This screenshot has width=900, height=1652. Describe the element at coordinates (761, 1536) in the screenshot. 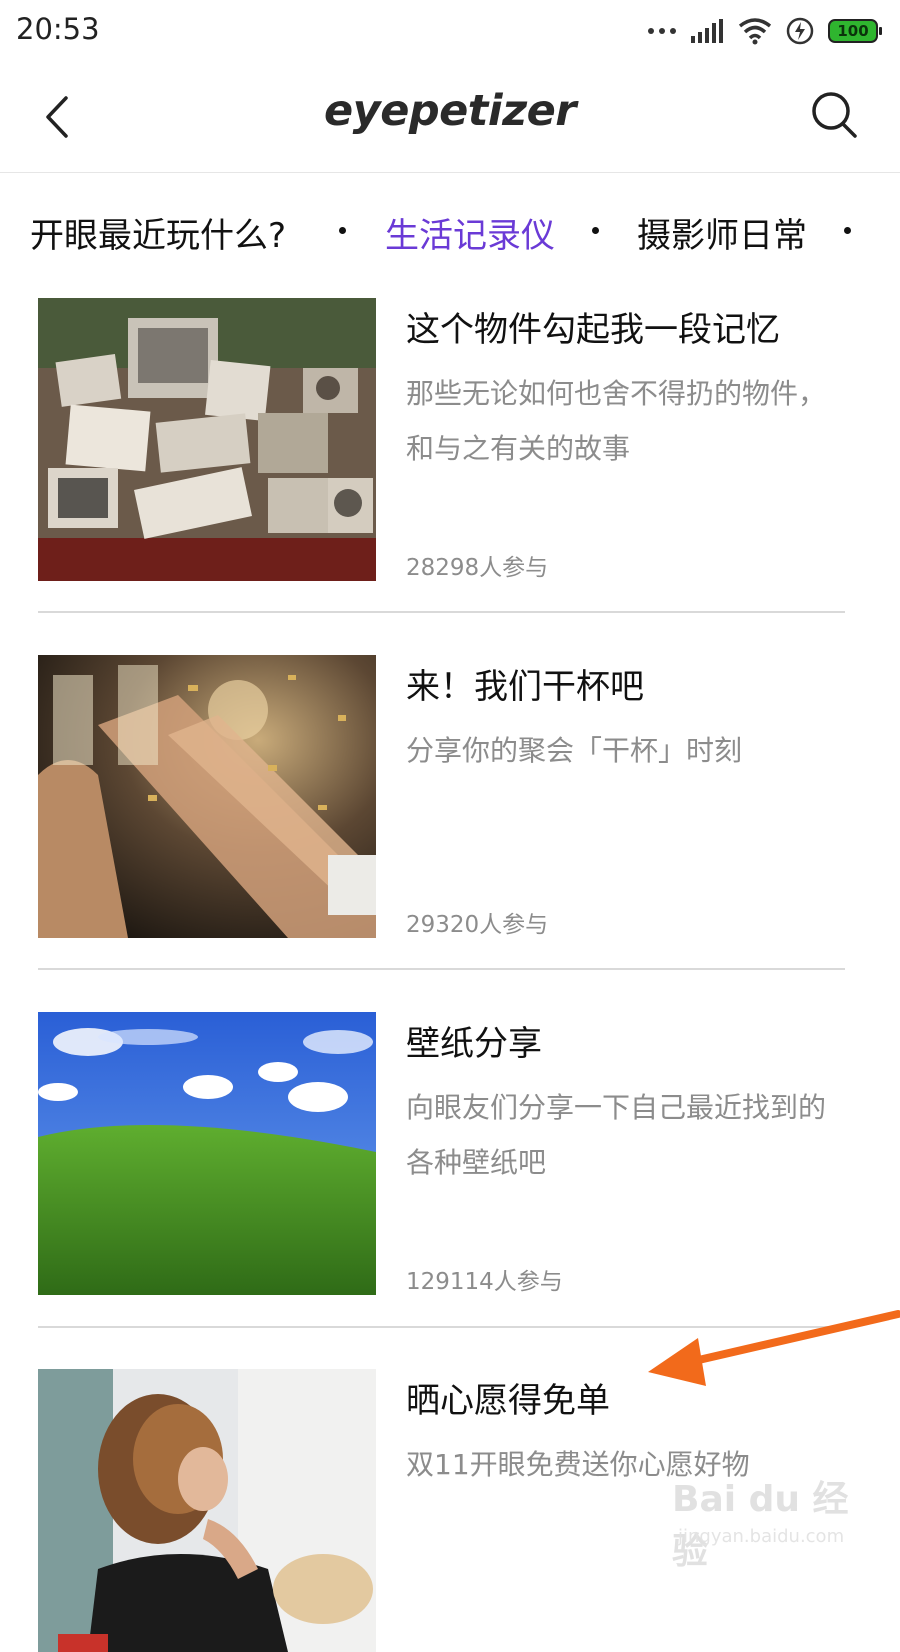

I see `watermark-url: jingyan.baidu.com` at that location.